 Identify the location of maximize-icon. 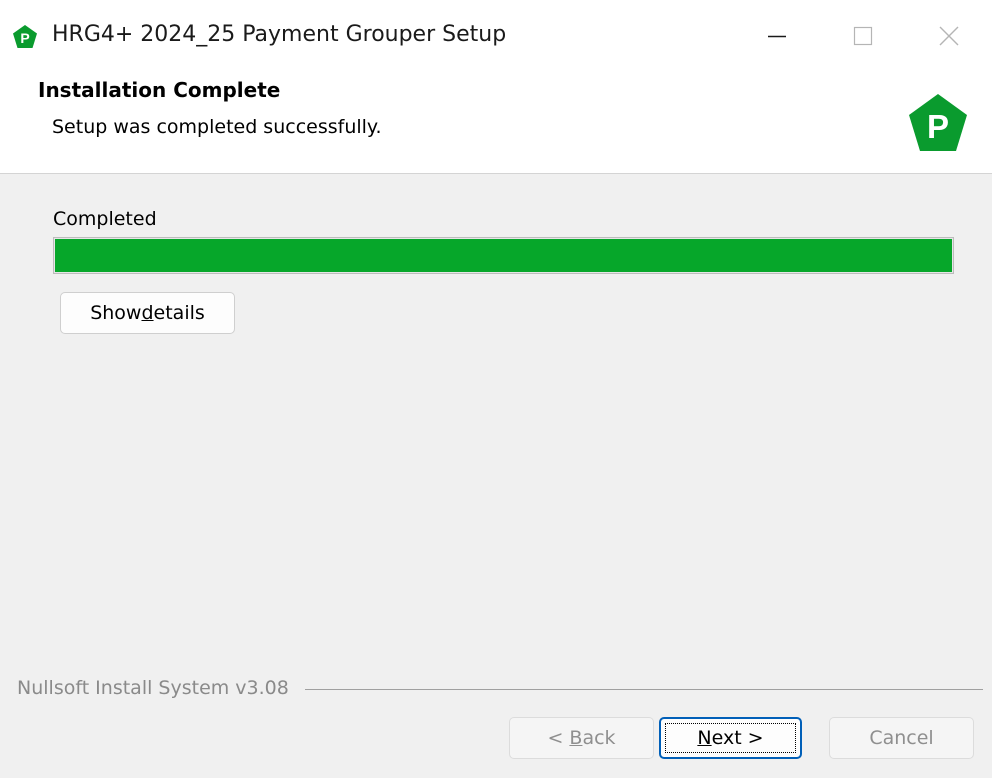
(863, 36).